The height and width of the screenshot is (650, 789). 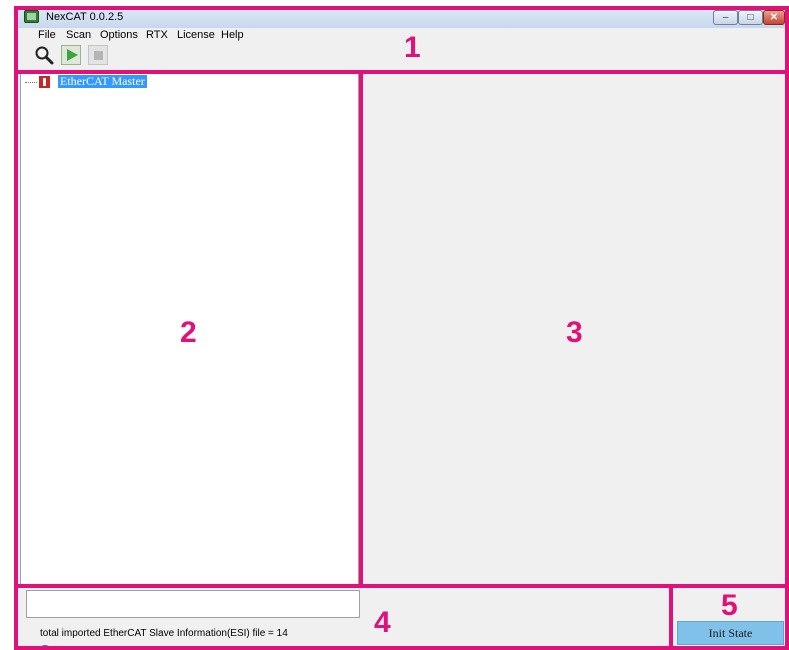 I want to click on callout-number-1: 1, so click(x=412, y=47).